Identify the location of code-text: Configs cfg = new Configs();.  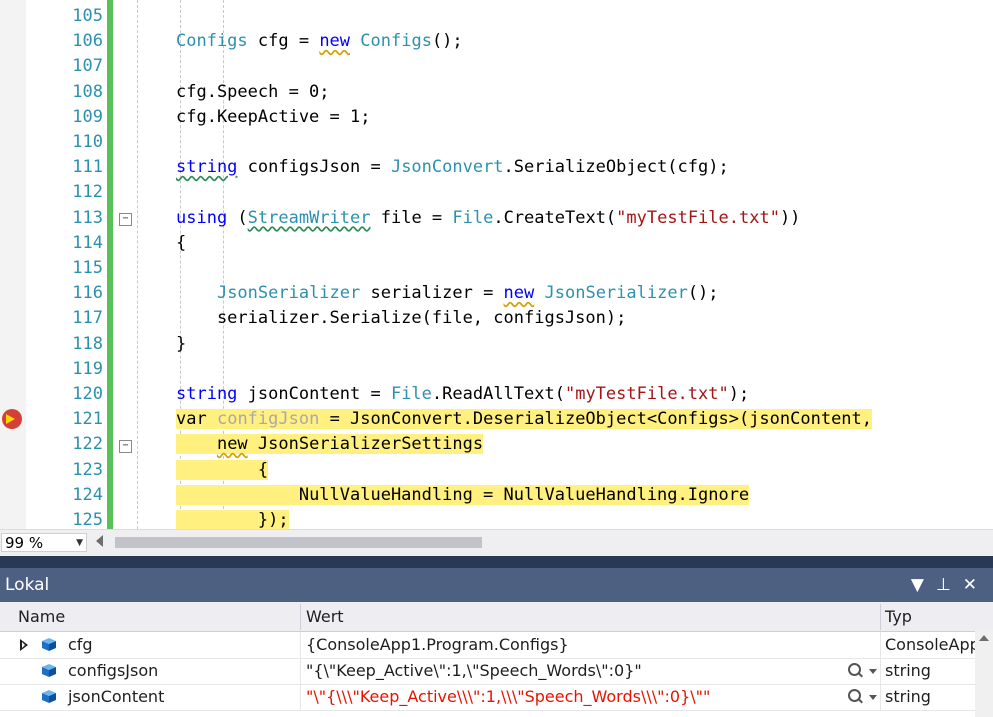
(319, 41).